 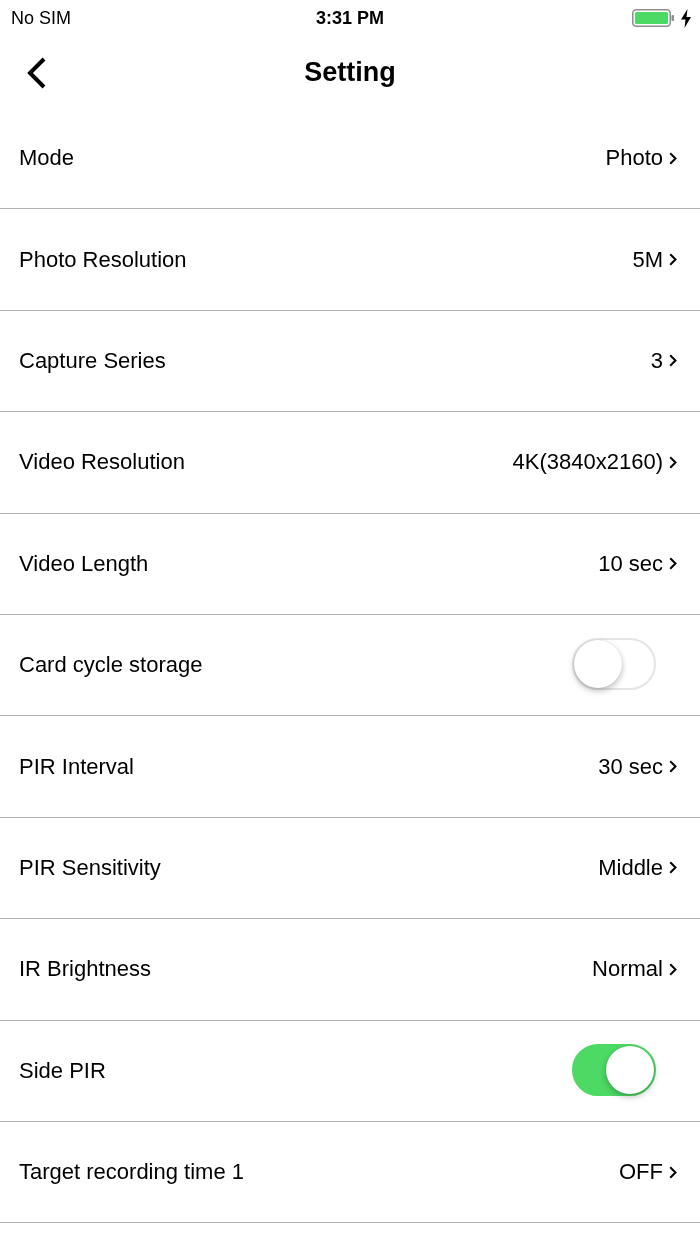 What do you see at coordinates (653, 18) in the screenshot?
I see `battery-icon` at bounding box center [653, 18].